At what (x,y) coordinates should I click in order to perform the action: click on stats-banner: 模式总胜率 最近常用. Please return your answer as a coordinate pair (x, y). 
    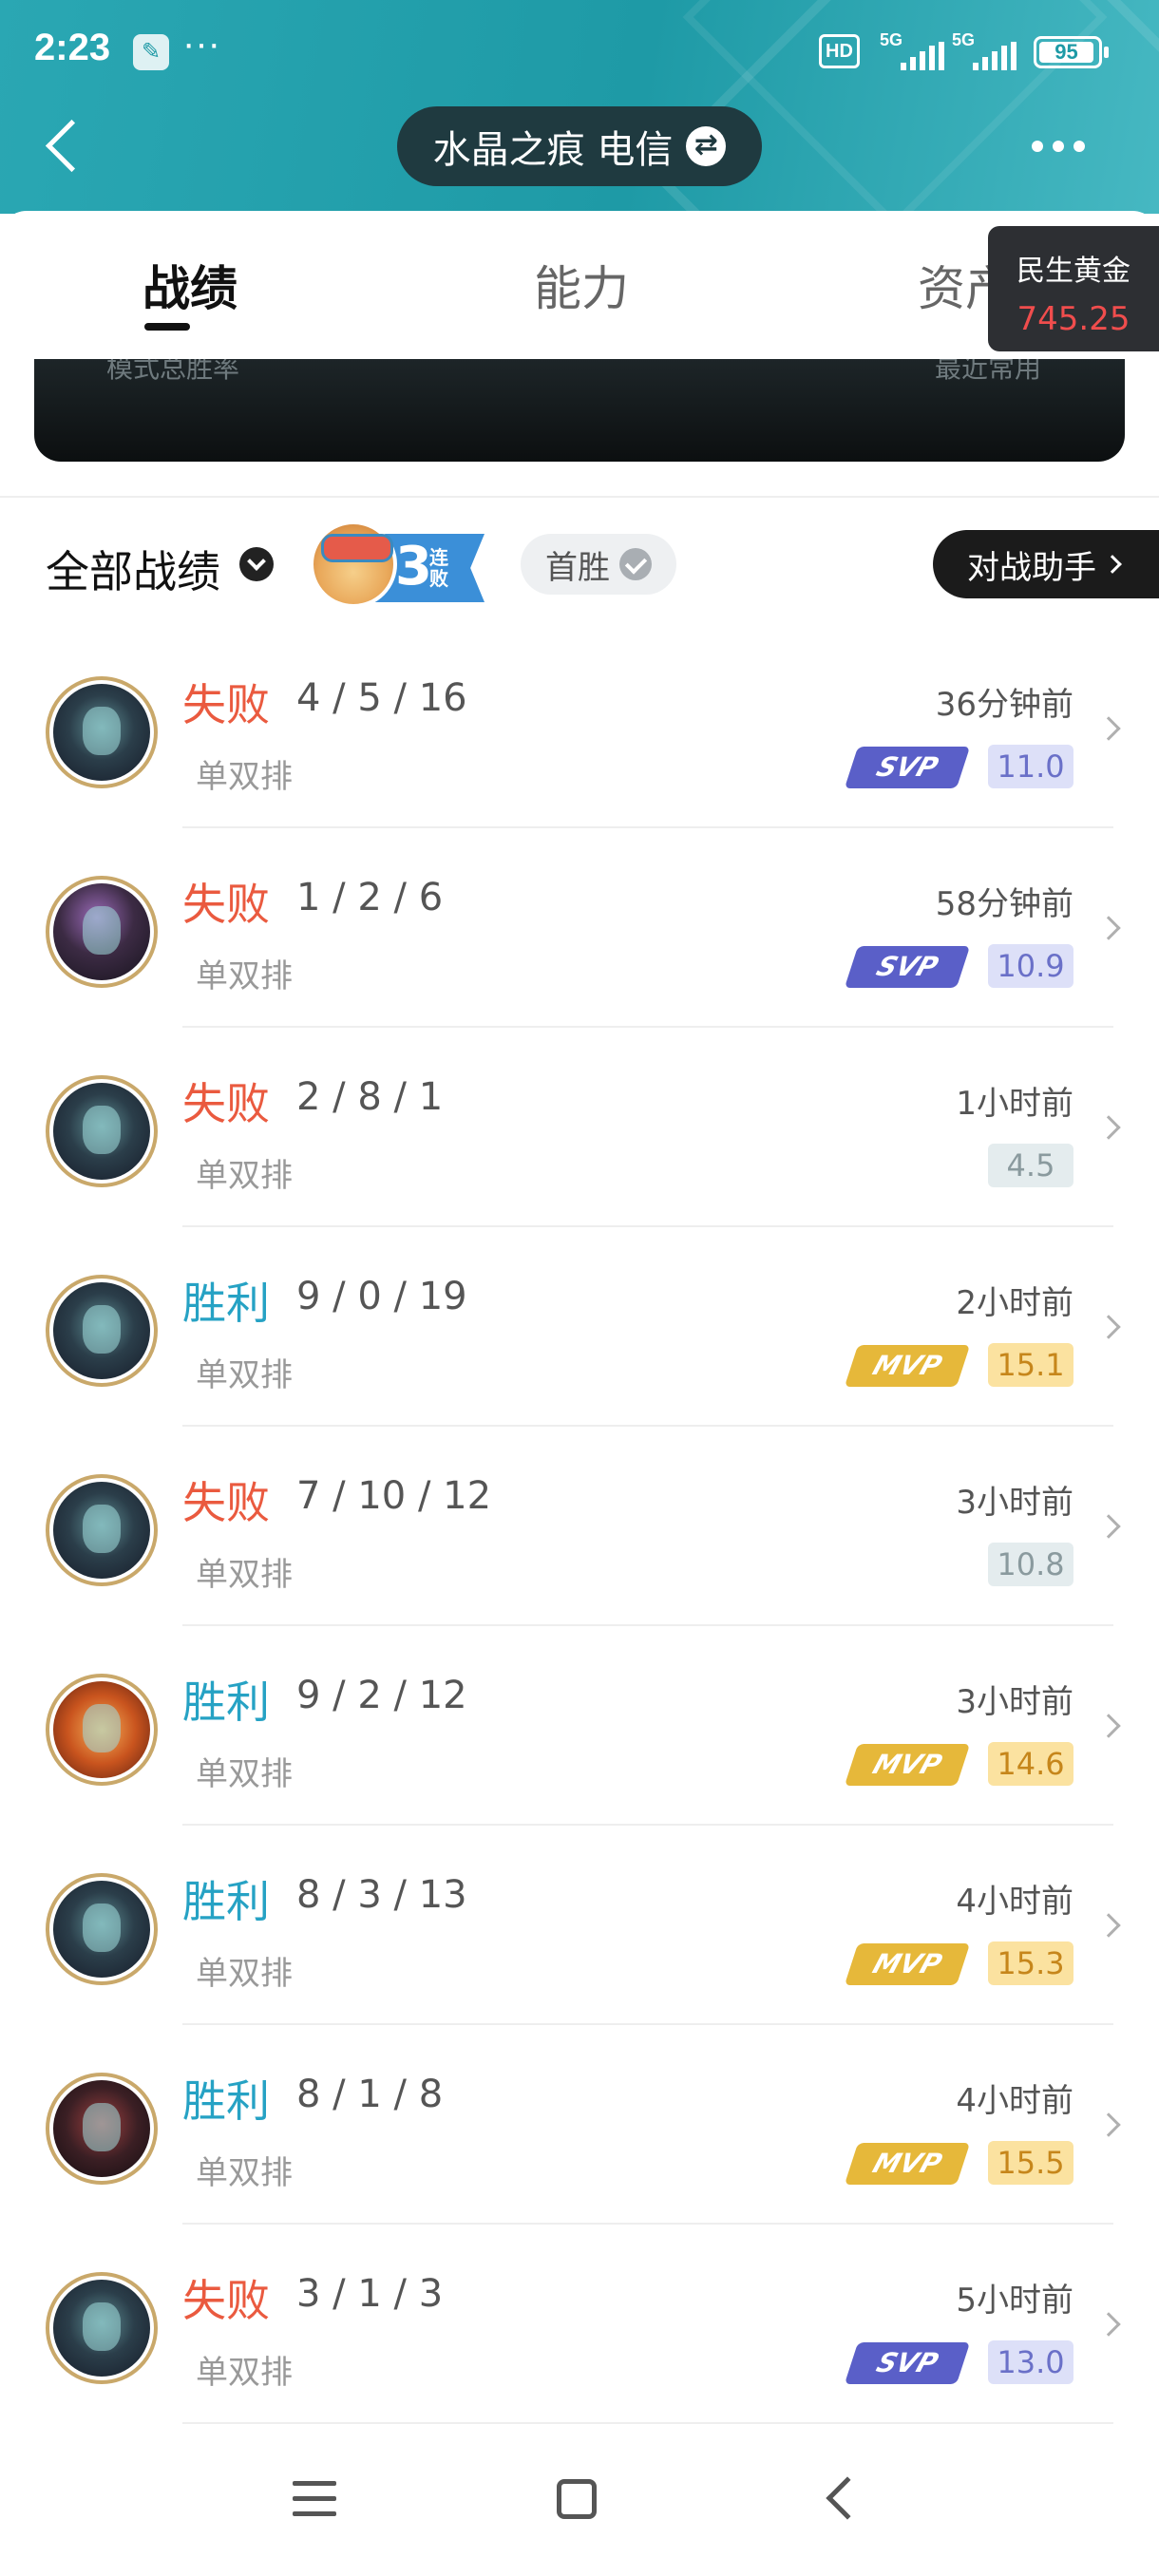
    Looking at the image, I should click on (579, 410).